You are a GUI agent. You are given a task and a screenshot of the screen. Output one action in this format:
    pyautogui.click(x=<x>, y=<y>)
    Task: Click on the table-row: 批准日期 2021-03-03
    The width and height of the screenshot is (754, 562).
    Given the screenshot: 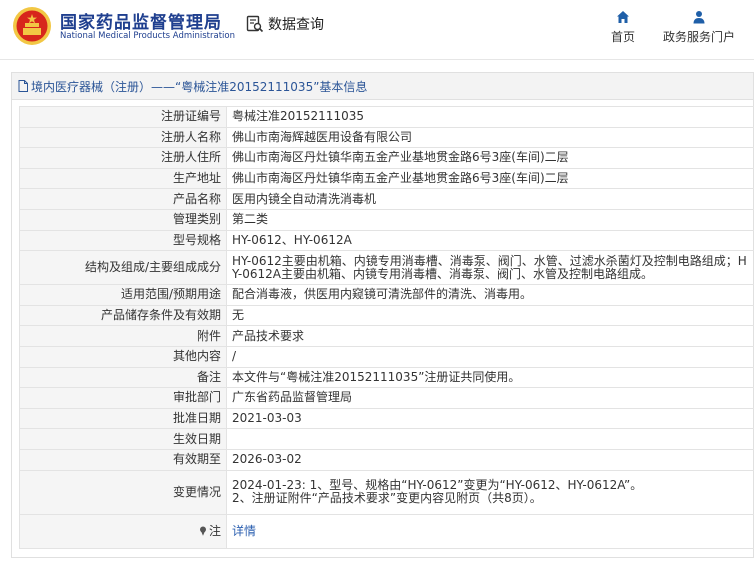 What is the action you would take?
    pyautogui.click(x=386, y=418)
    